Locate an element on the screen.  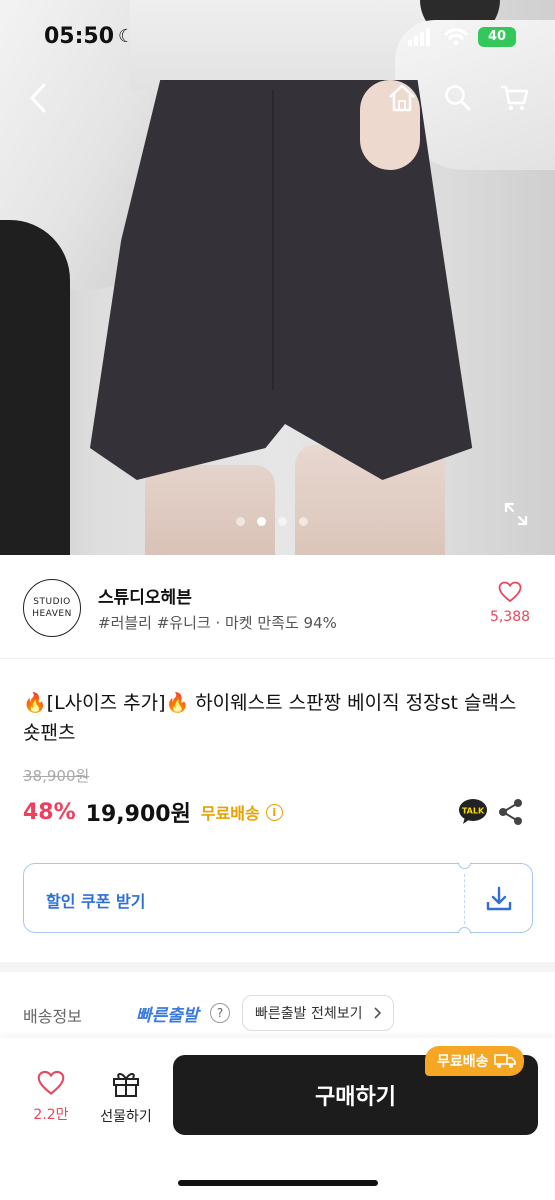
cart-button is located at coordinates (514, 98).